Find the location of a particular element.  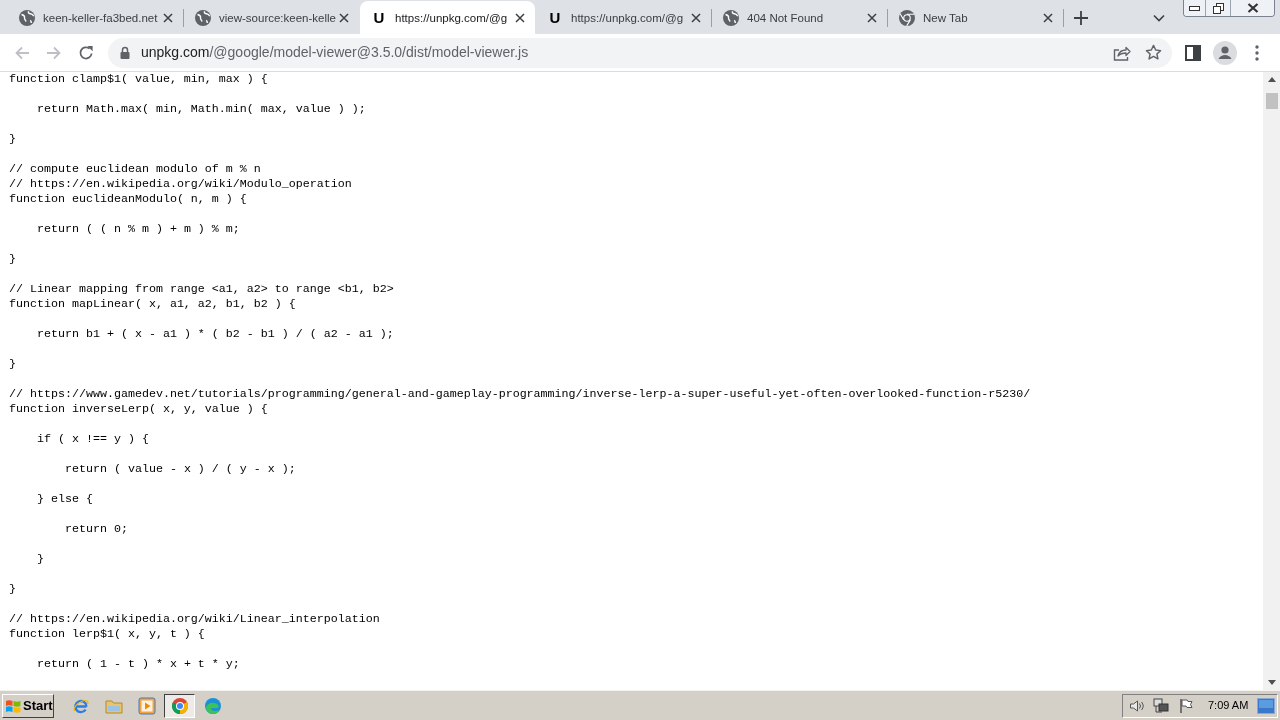

code-line: return ( 1 - t ) * x + t * y; is located at coordinates (138, 664).